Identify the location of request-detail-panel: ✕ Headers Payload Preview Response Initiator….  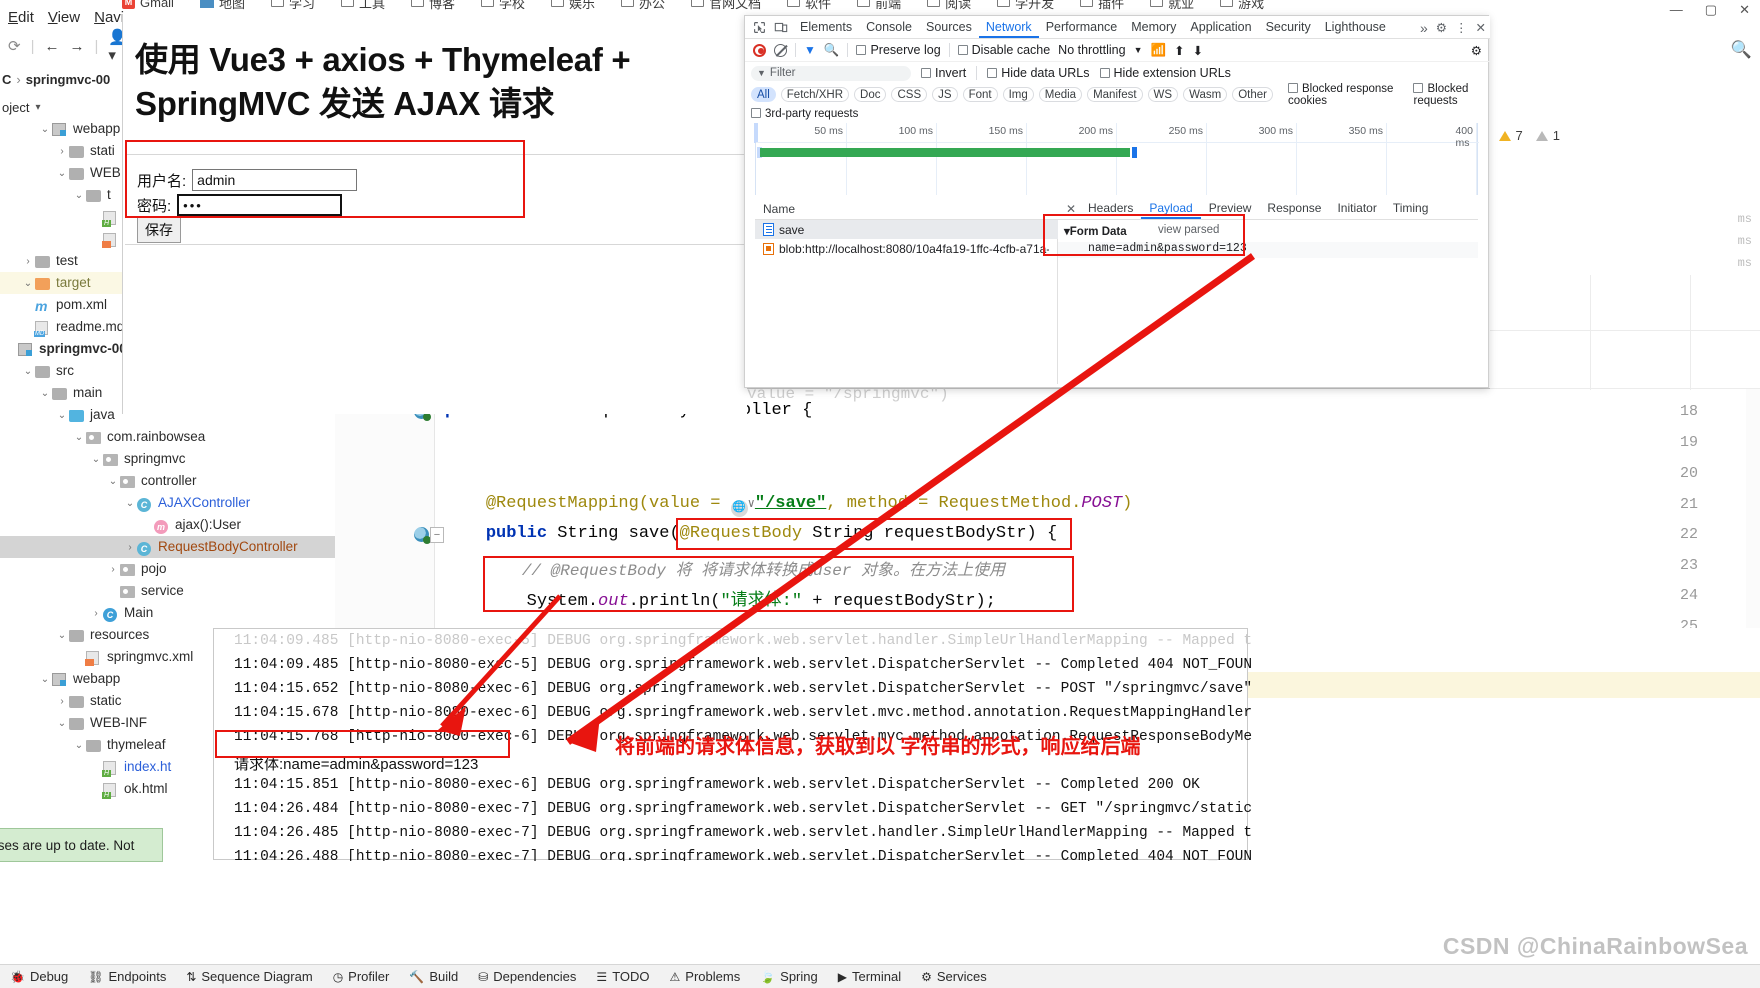
(1268, 291).